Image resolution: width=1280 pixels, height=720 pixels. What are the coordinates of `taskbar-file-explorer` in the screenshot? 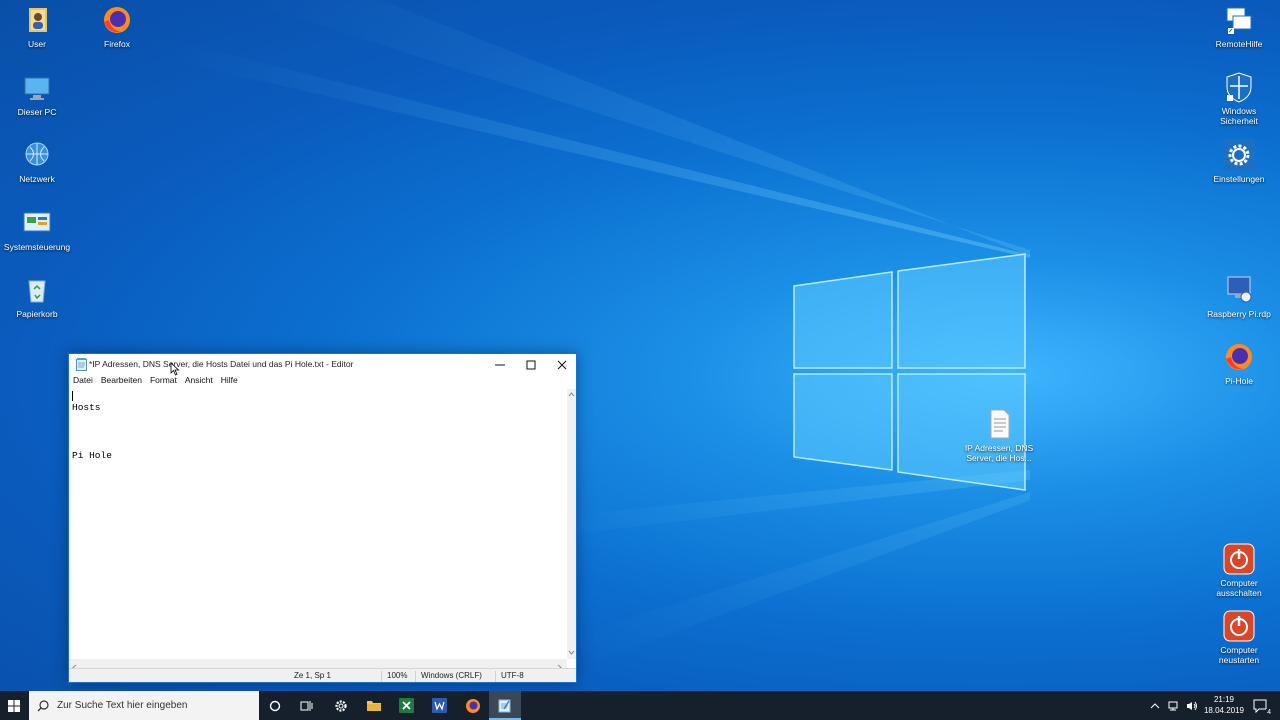 It's located at (373, 705).